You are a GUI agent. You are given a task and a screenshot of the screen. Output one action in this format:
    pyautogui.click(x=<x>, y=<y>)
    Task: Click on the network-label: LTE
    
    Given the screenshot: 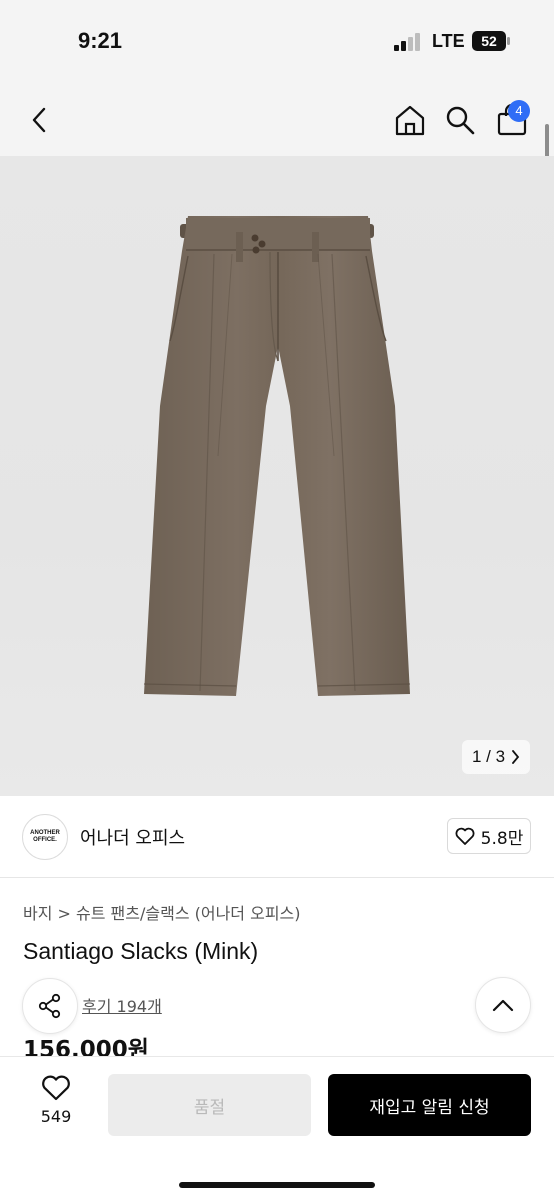 What is the action you would take?
    pyautogui.click(x=448, y=41)
    